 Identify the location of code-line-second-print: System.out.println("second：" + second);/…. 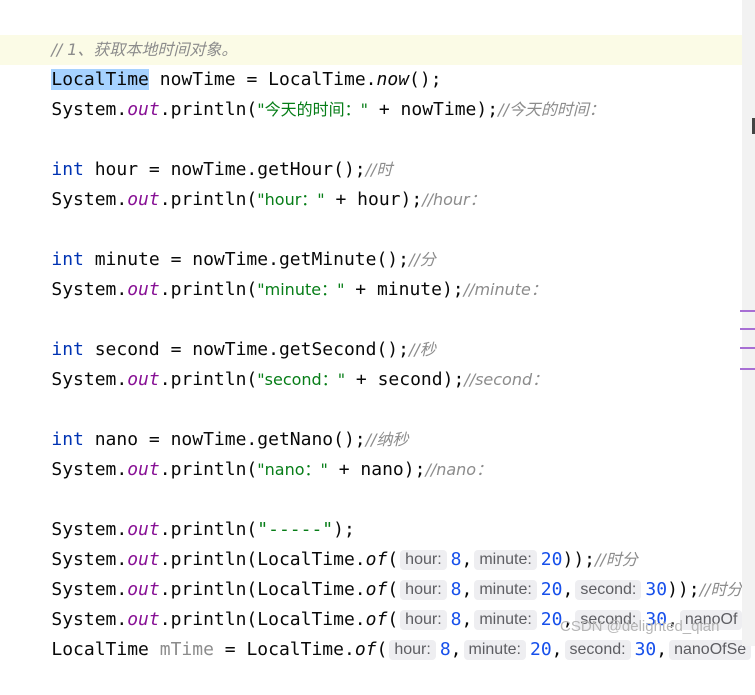
(278, 362).